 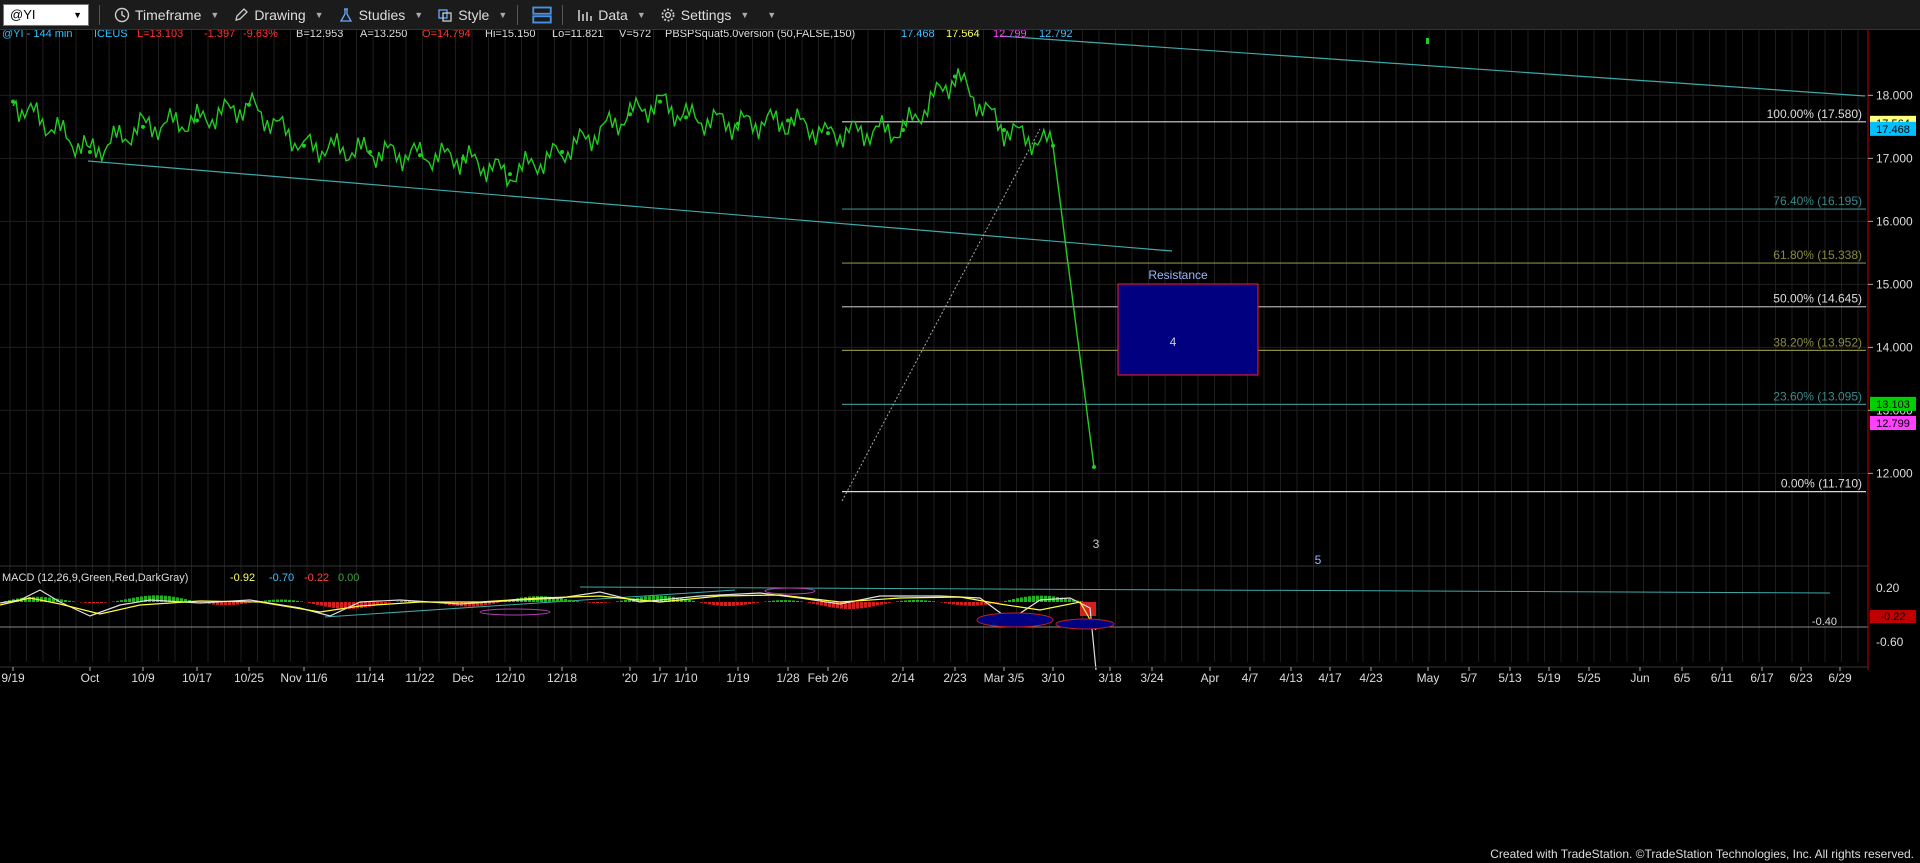 What do you see at coordinates (760, 35) in the screenshot?
I see `header-study: PBSPSquat5.0version (50,FALSE,150)` at bounding box center [760, 35].